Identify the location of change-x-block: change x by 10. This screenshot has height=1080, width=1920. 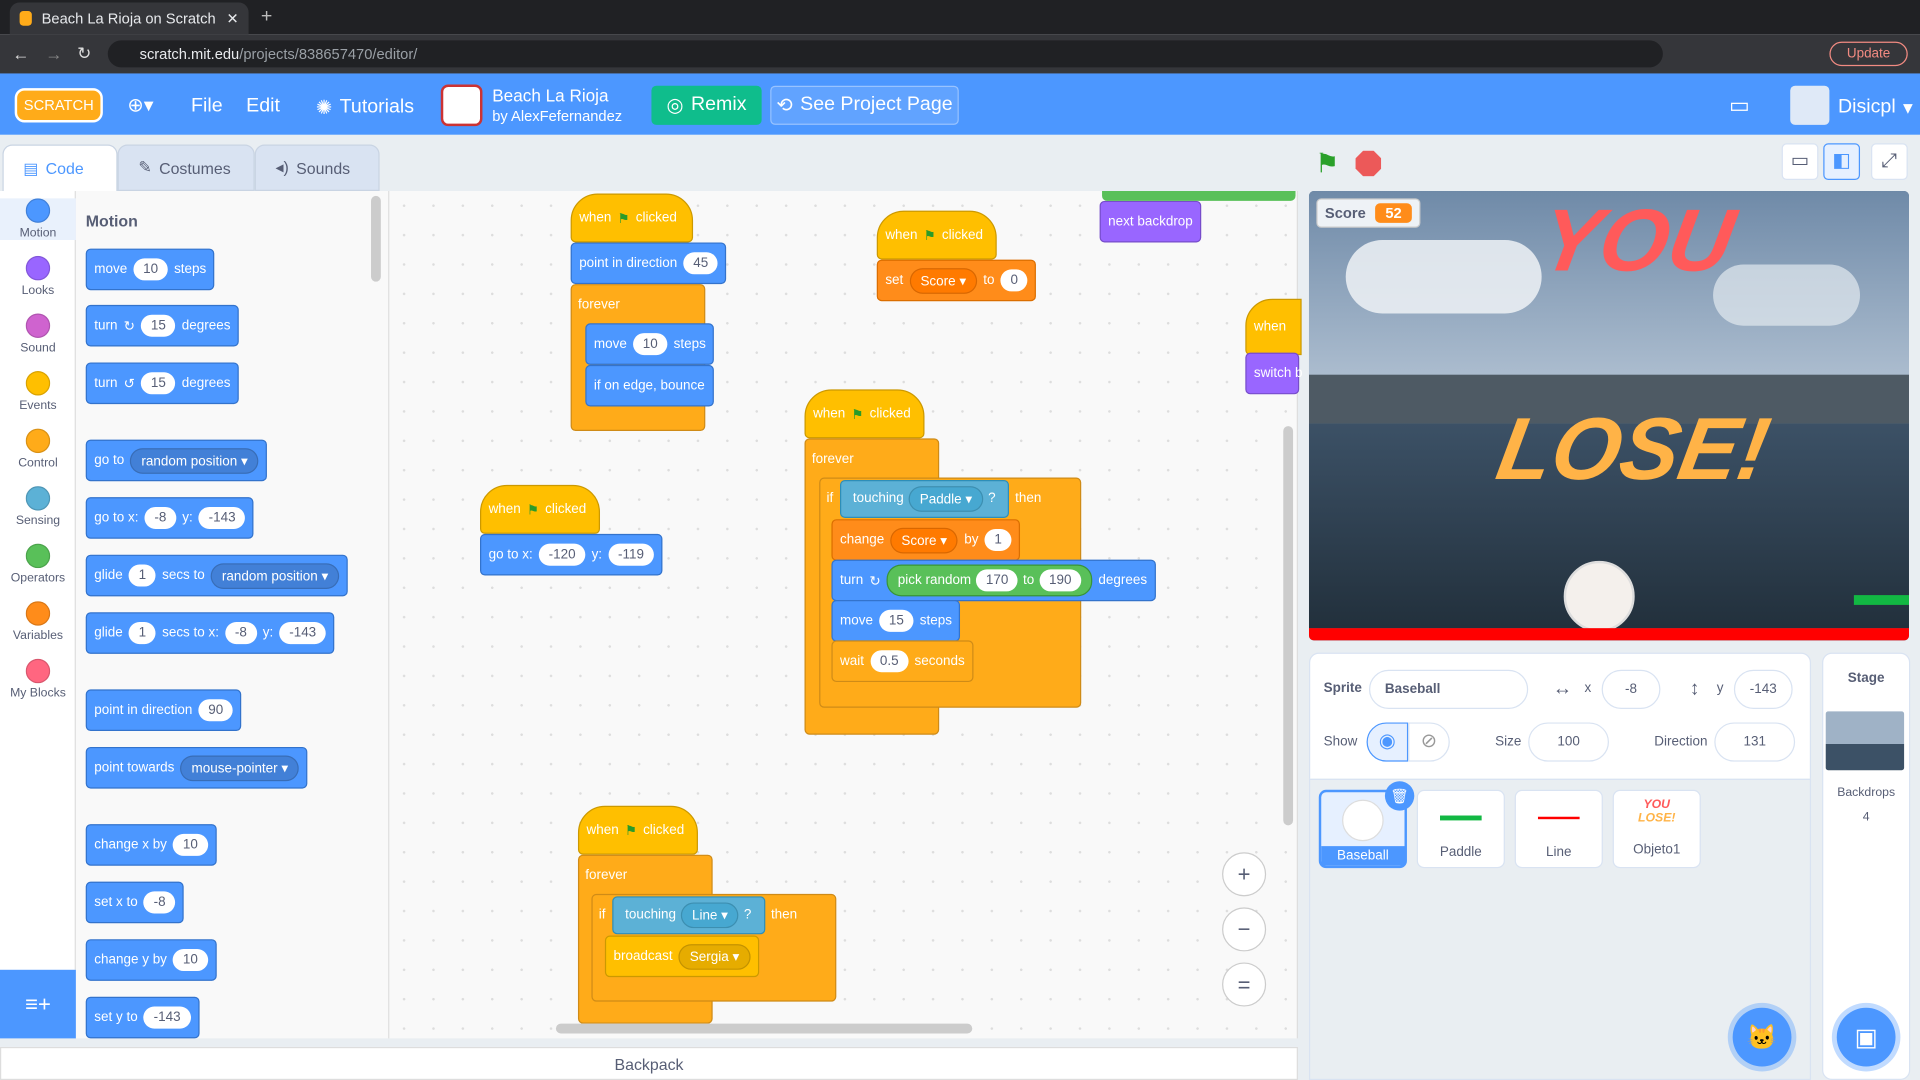
(151, 845).